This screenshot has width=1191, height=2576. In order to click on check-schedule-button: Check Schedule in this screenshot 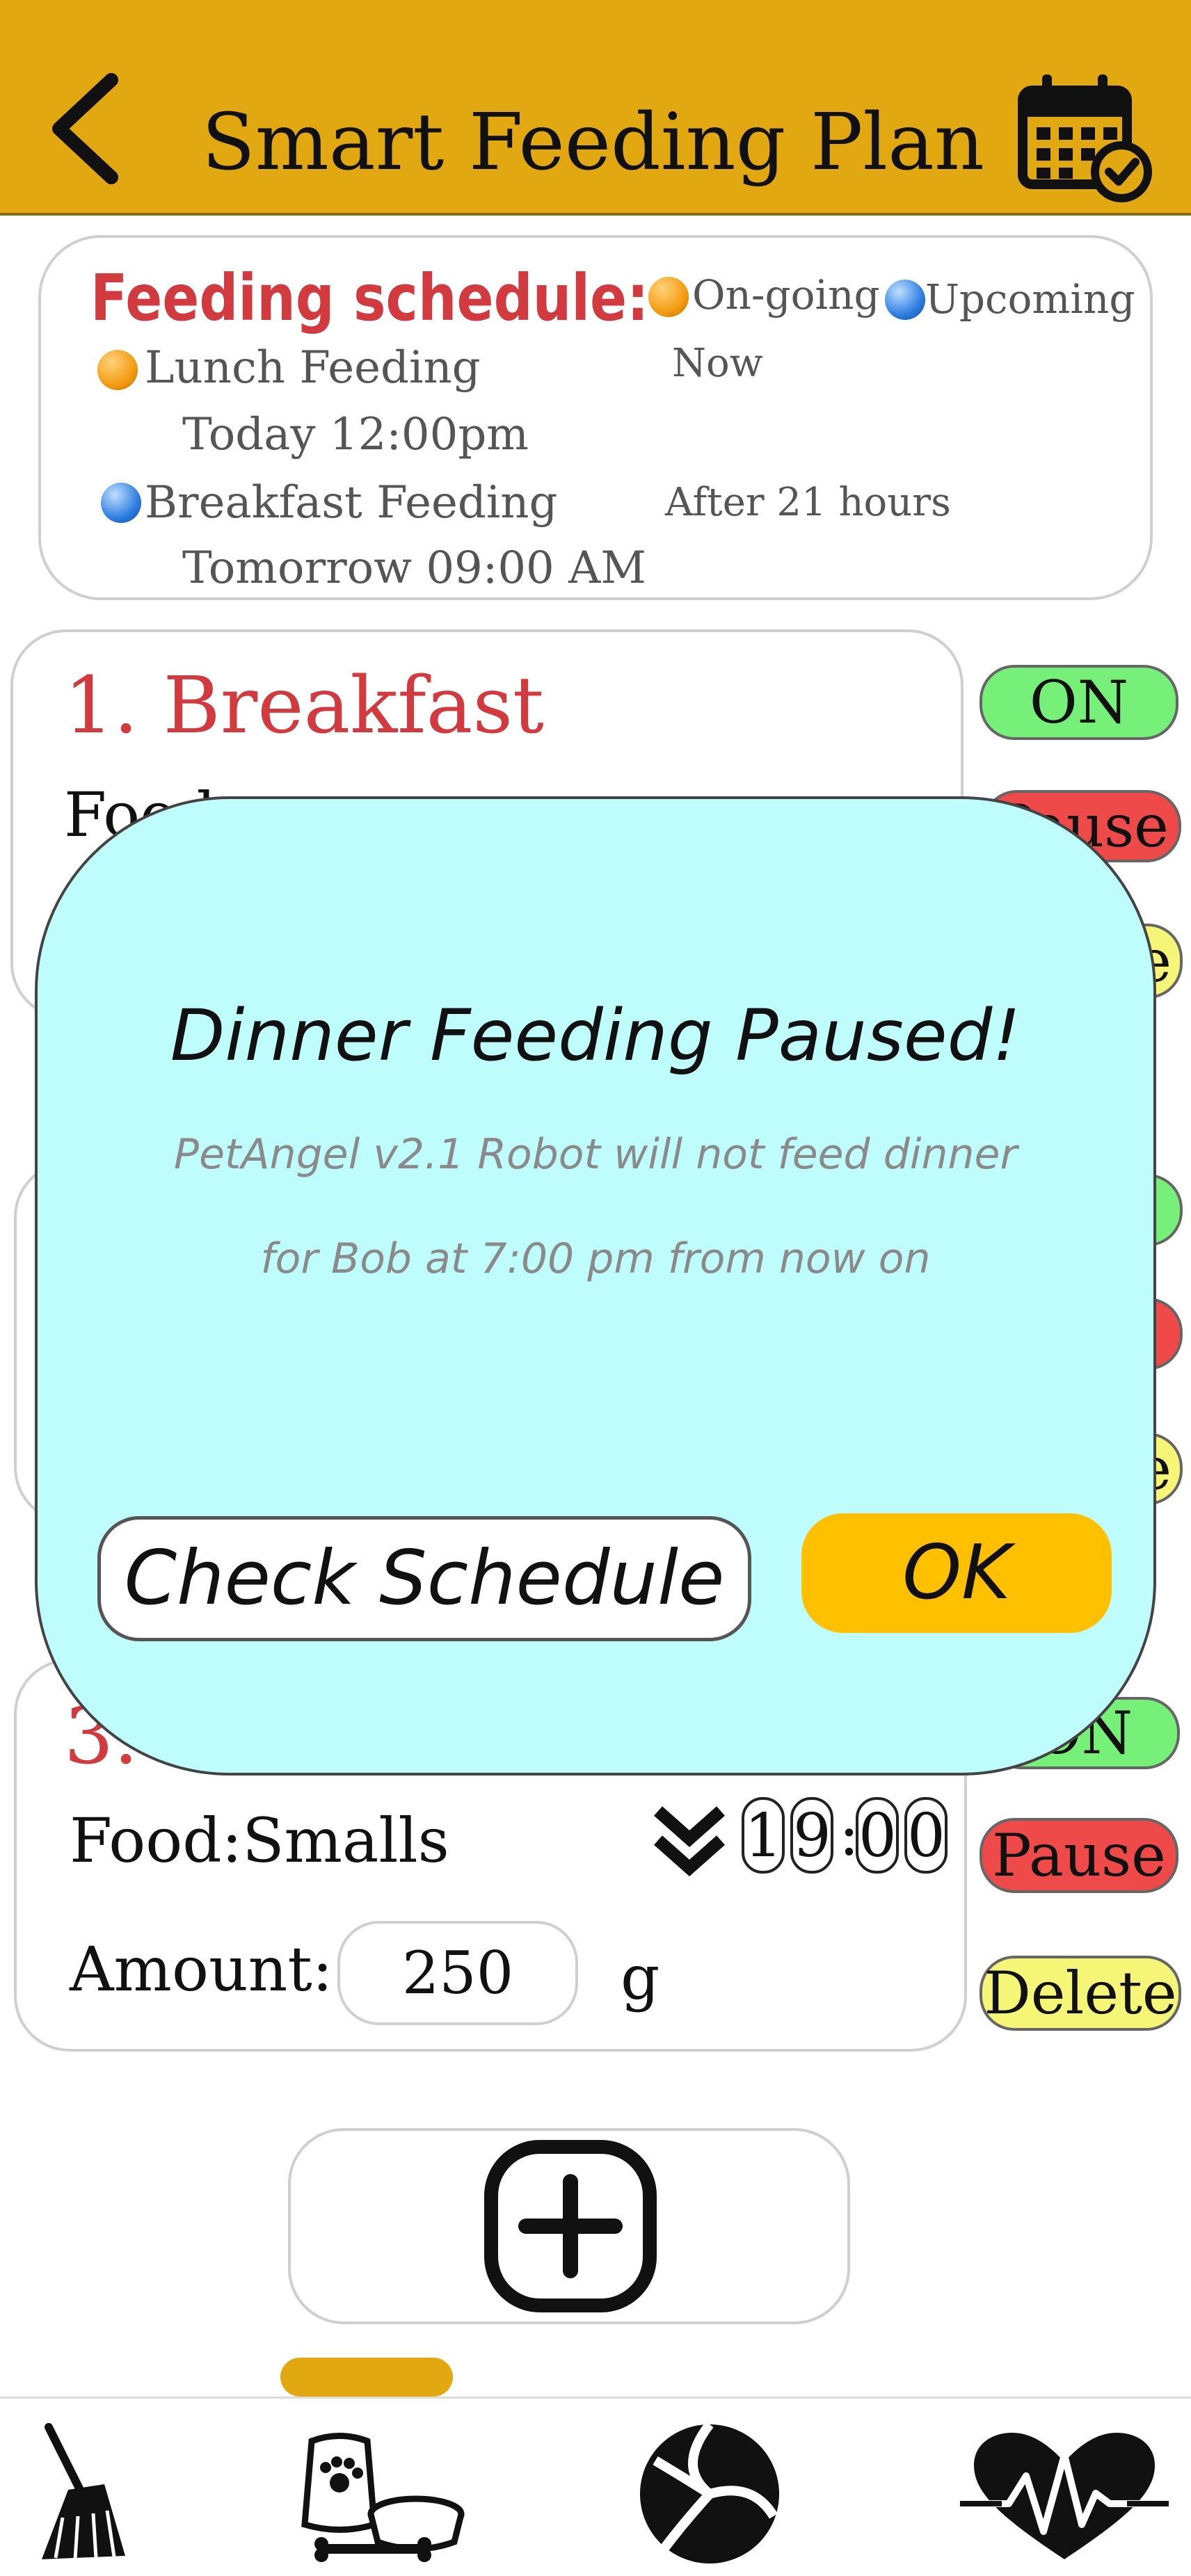, I will do `click(424, 1578)`.